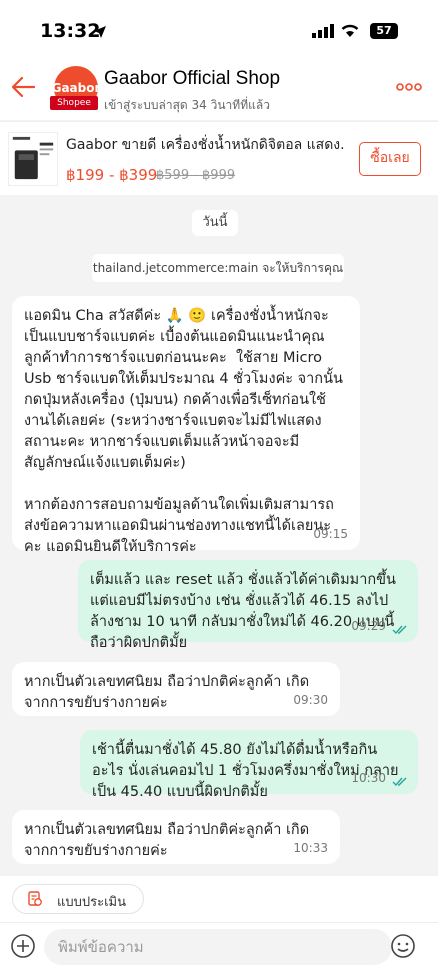 The height and width of the screenshot is (973, 438). Describe the element at coordinates (35, 898) in the screenshot. I see `rating-form-icon` at that location.